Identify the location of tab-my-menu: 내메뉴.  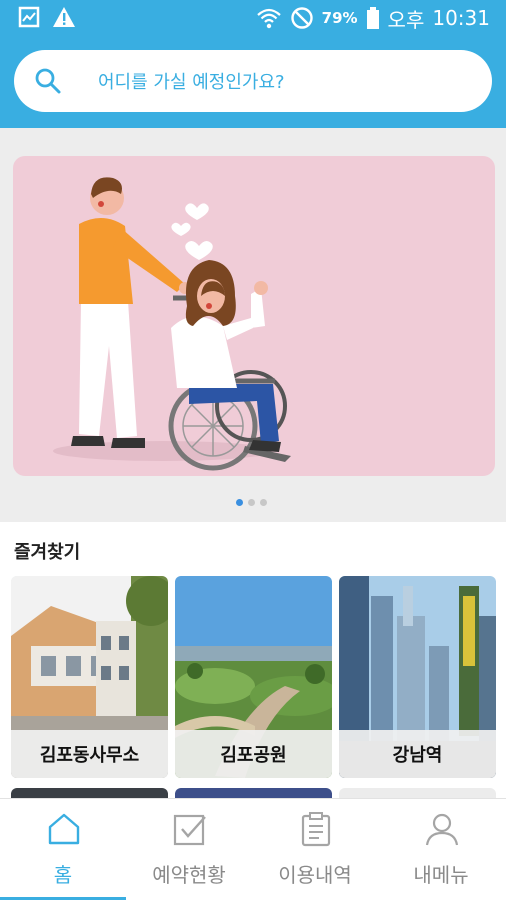
(441, 849).